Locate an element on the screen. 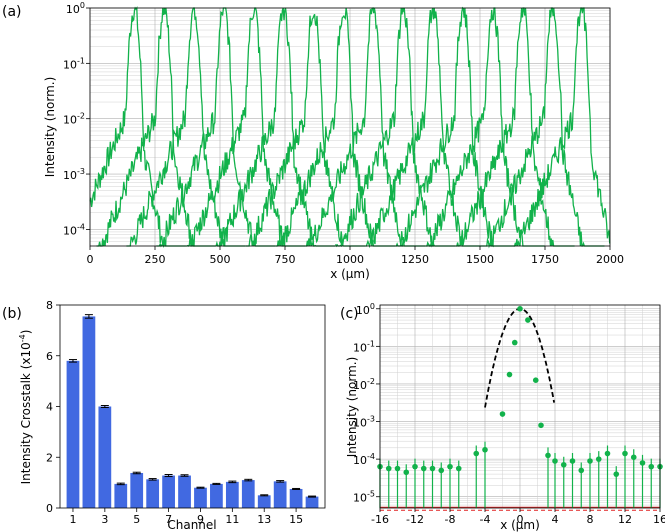 This screenshot has width=665, height=532. panel-b-ytick-label: 0 is located at coordinates (49, 508).